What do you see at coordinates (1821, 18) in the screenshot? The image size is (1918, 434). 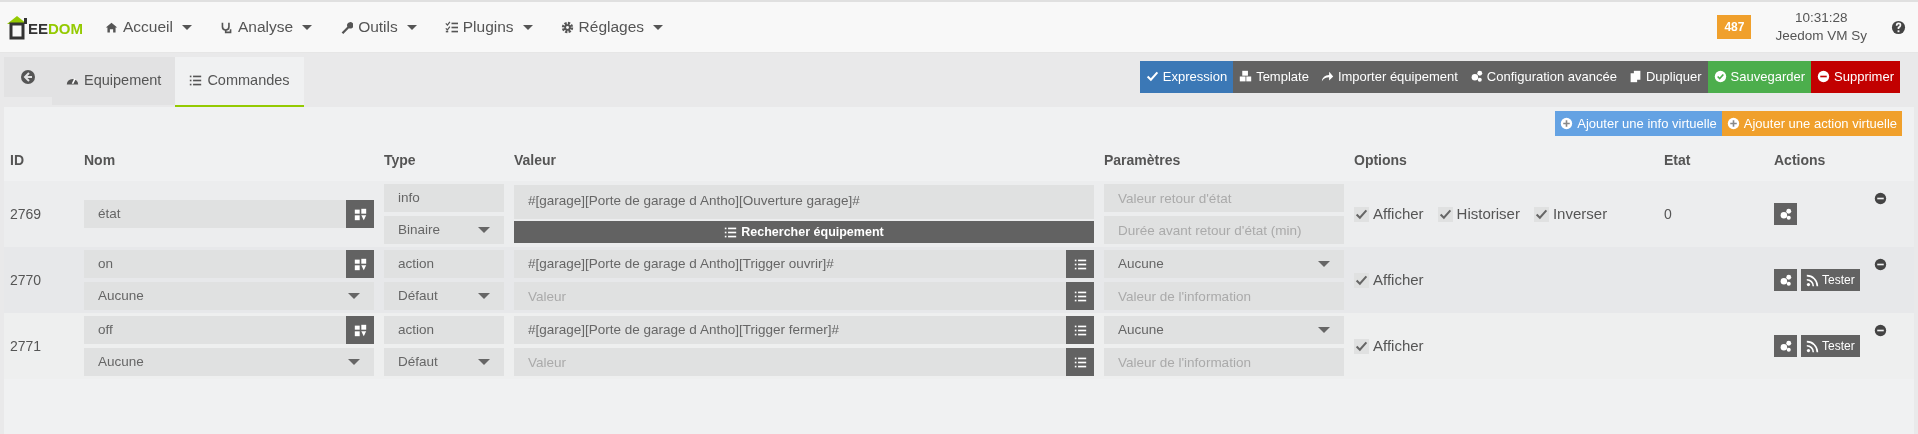 I see `clock-time: 10:31:28` at bounding box center [1821, 18].